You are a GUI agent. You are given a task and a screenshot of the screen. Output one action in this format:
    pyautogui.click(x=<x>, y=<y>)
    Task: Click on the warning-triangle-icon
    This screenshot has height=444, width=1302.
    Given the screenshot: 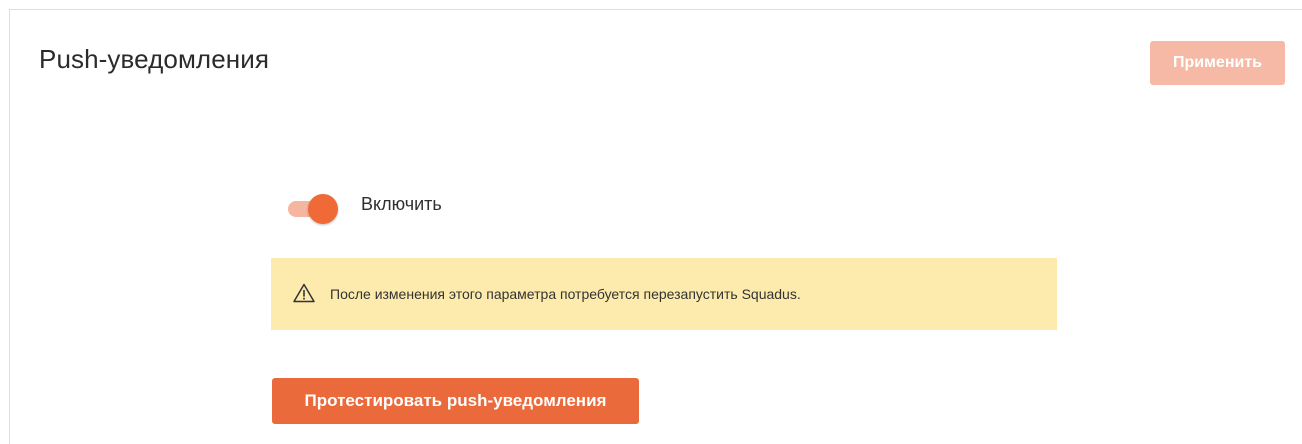 What is the action you would take?
    pyautogui.click(x=304, y=293)
    